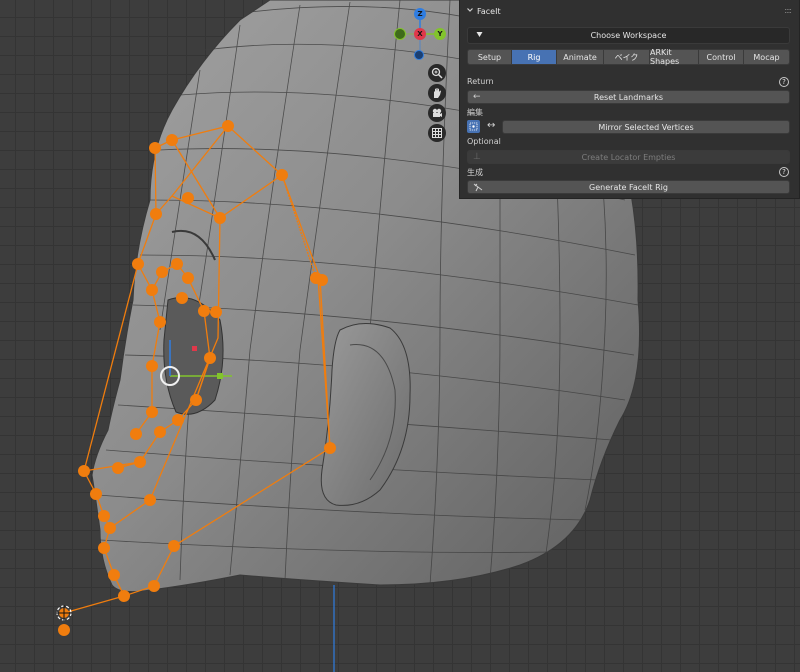 The image size is (800, 672). I want to click on 3d-cursor-icon, so click(64, 613).